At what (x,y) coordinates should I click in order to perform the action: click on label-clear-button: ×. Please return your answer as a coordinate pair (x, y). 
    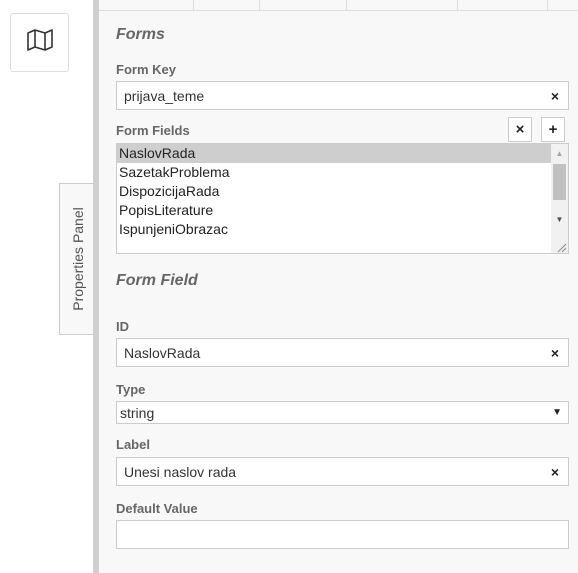
    Looking at the image, I should click on (555, 471).